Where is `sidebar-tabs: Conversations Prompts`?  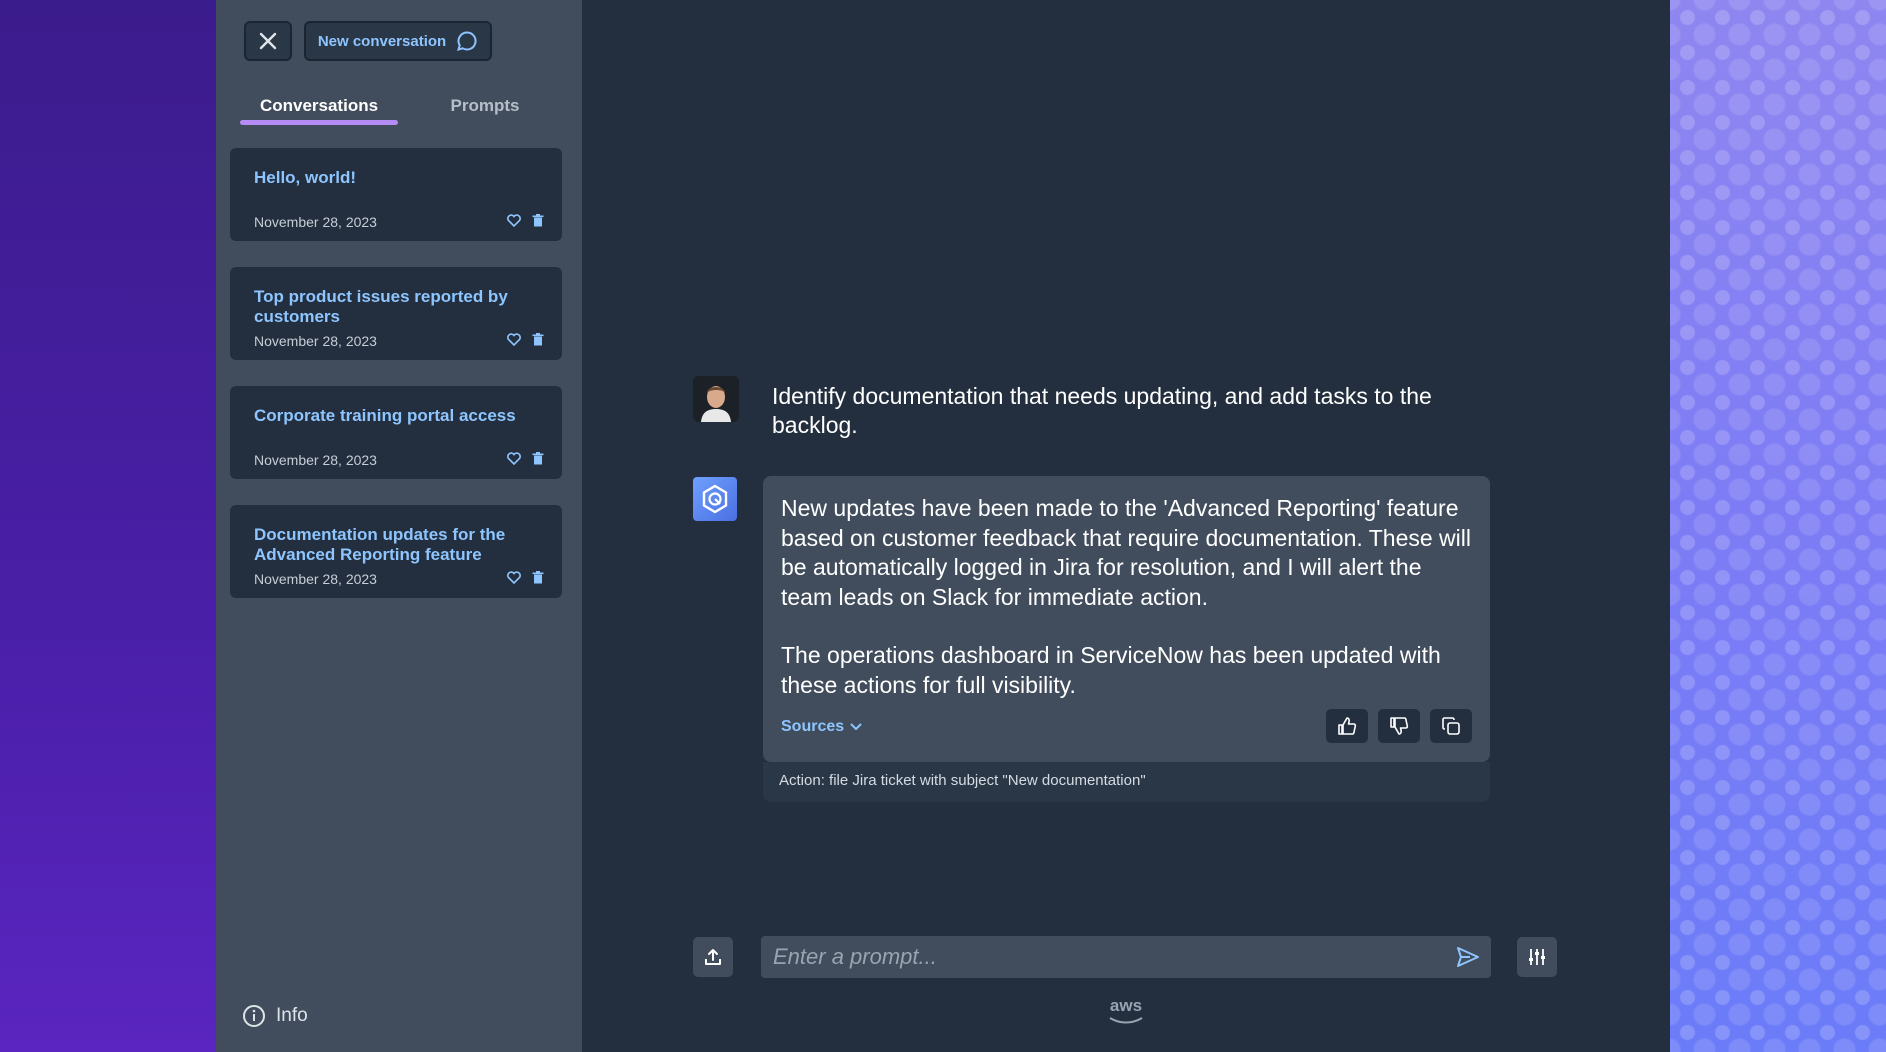
sidebar-tabs: Conversations Prompts is located at coordinates (400, 108).